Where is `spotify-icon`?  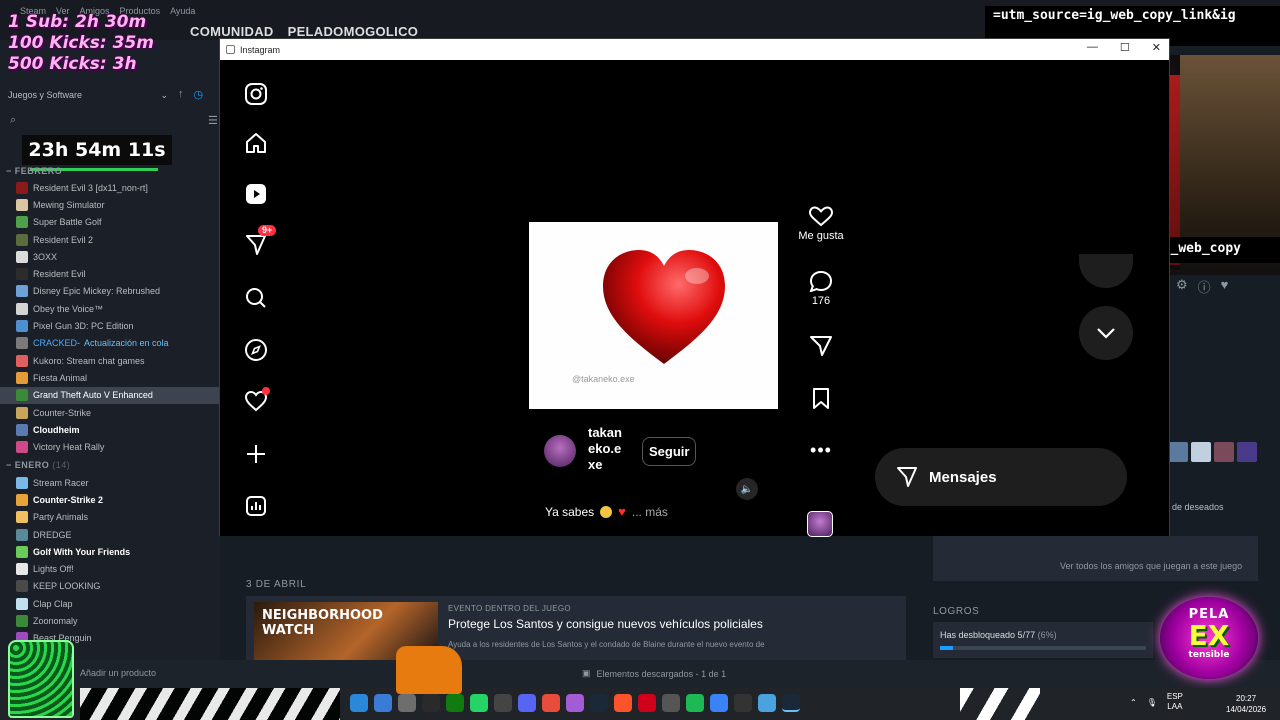
spotify-icon is located at coordinates (695, 703).